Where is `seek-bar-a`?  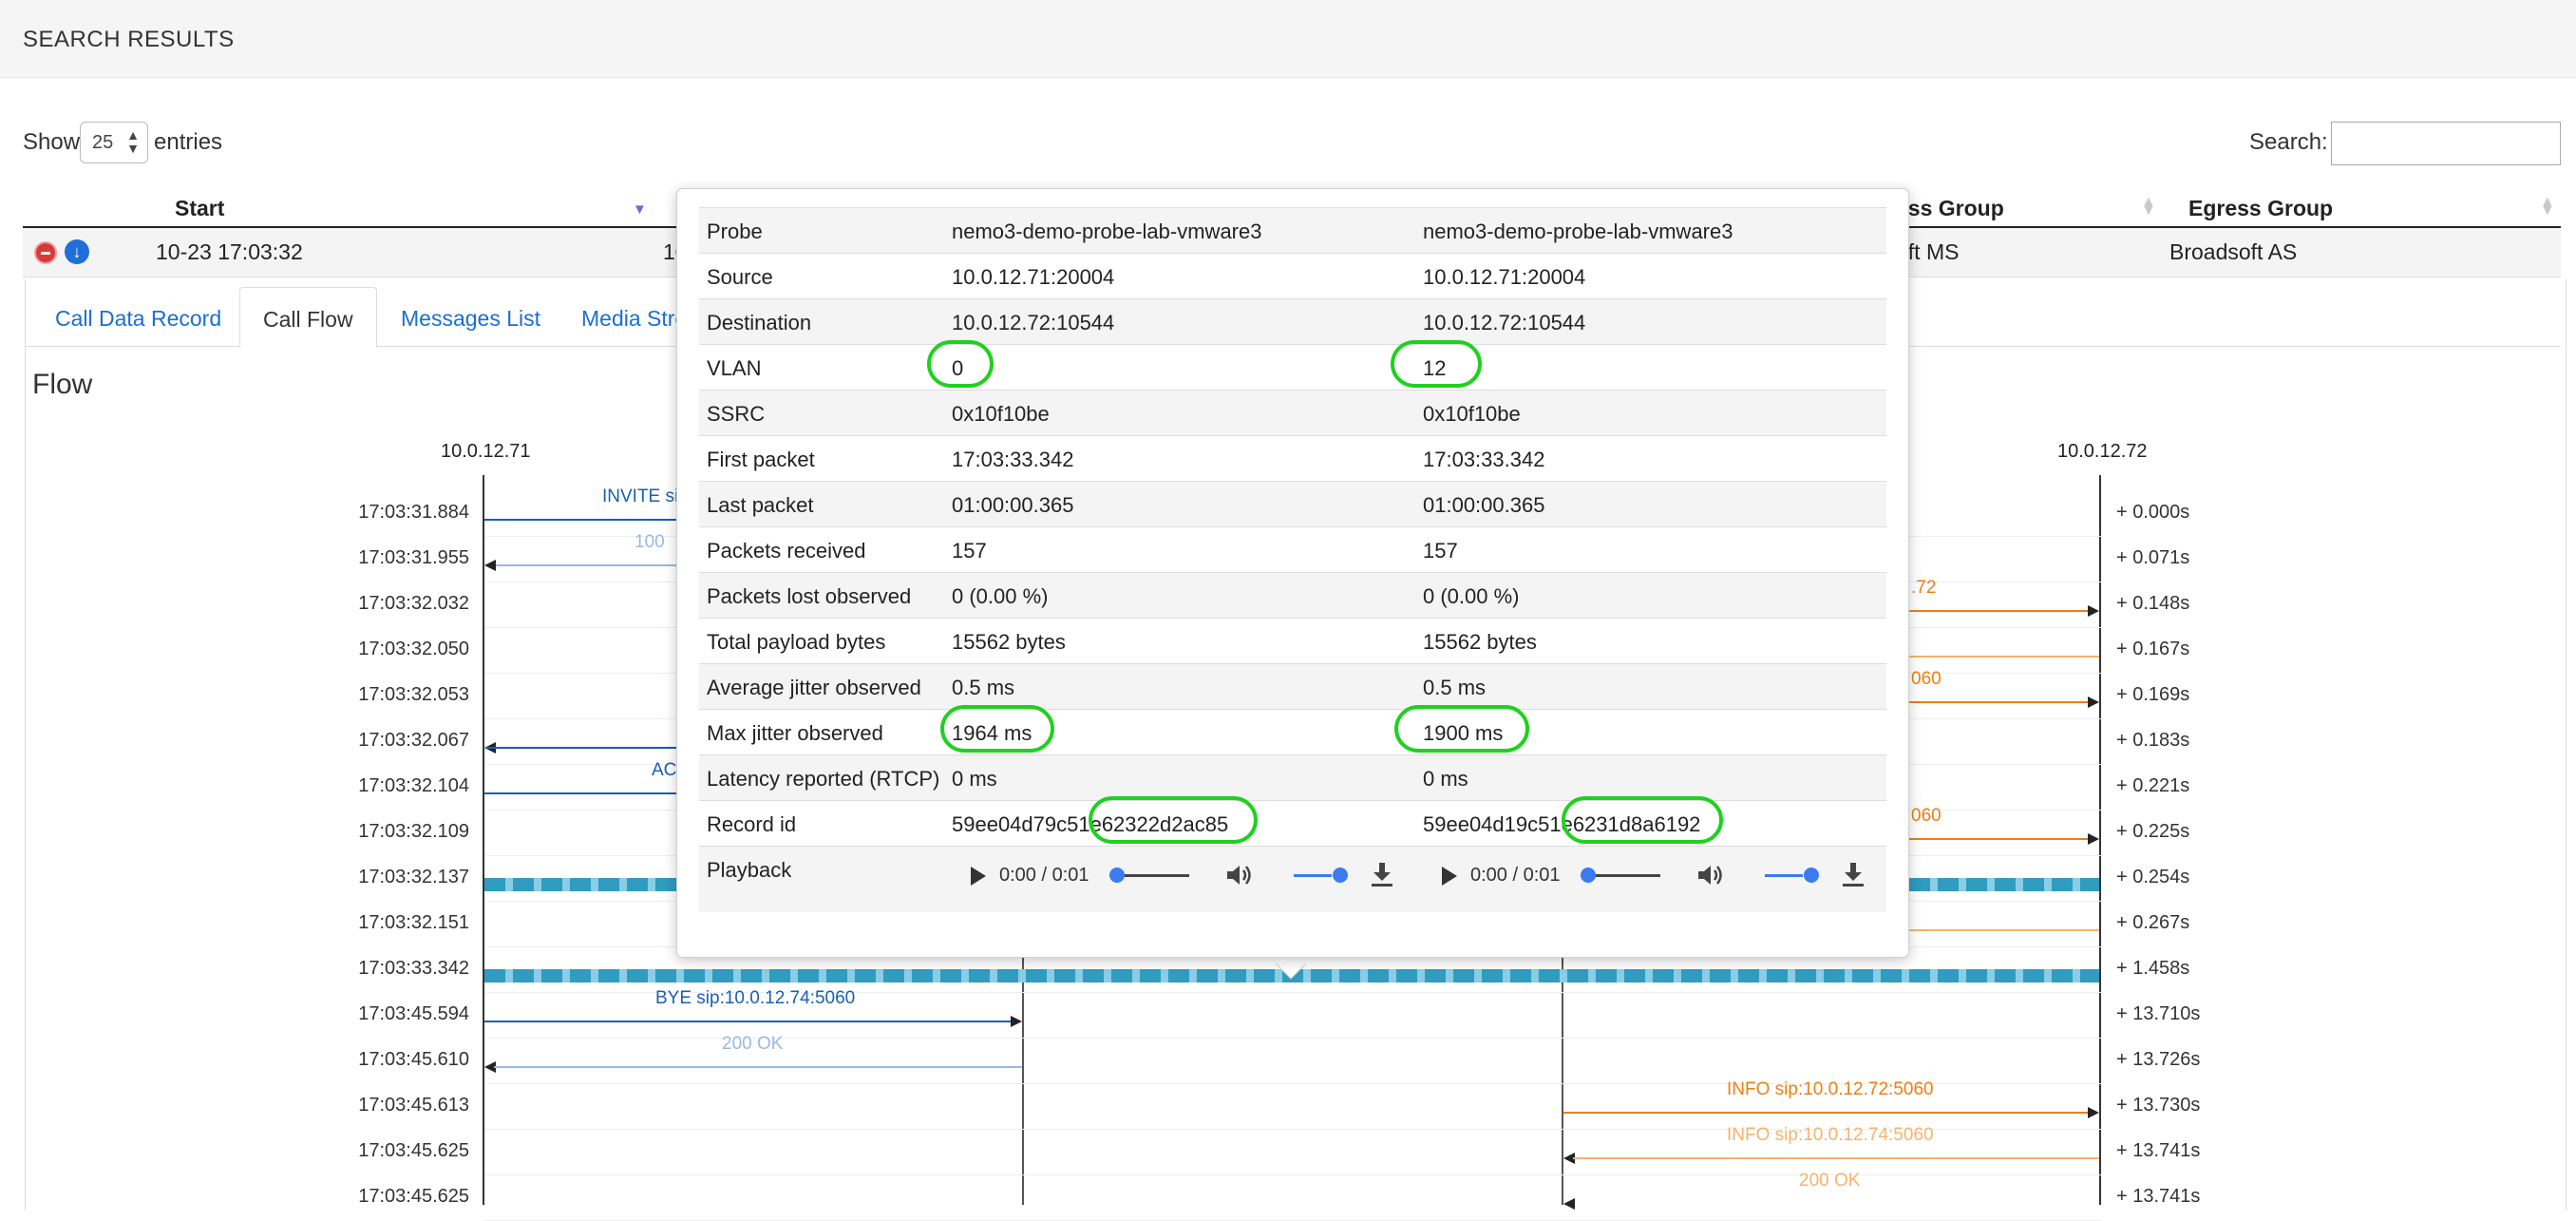 seek-bar-a is located at coordinates (1151, 875).